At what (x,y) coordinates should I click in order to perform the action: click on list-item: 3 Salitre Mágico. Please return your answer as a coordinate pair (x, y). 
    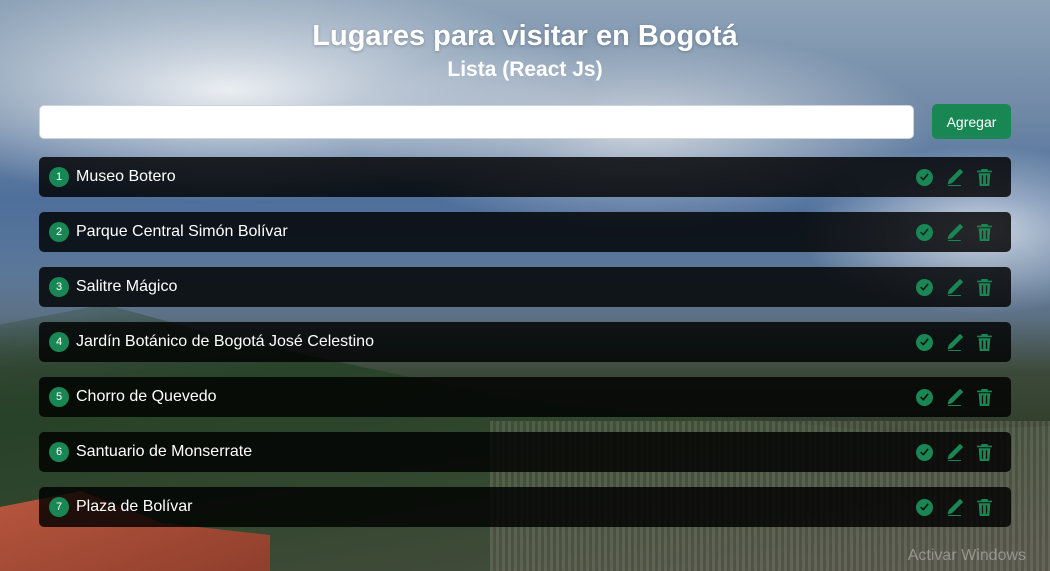
    Looking at the image, I should click on (525, 287).